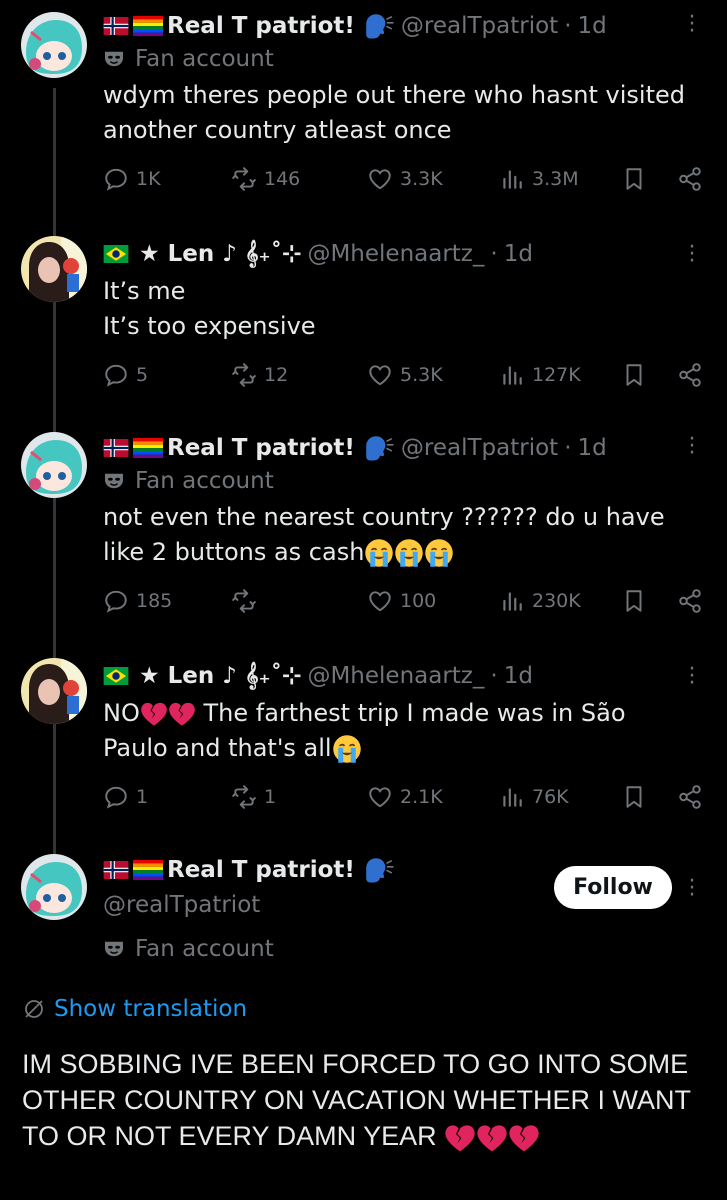 This screenshot has width=727, height=1200. I want to click on views-button: 127K, so click(540, 375).